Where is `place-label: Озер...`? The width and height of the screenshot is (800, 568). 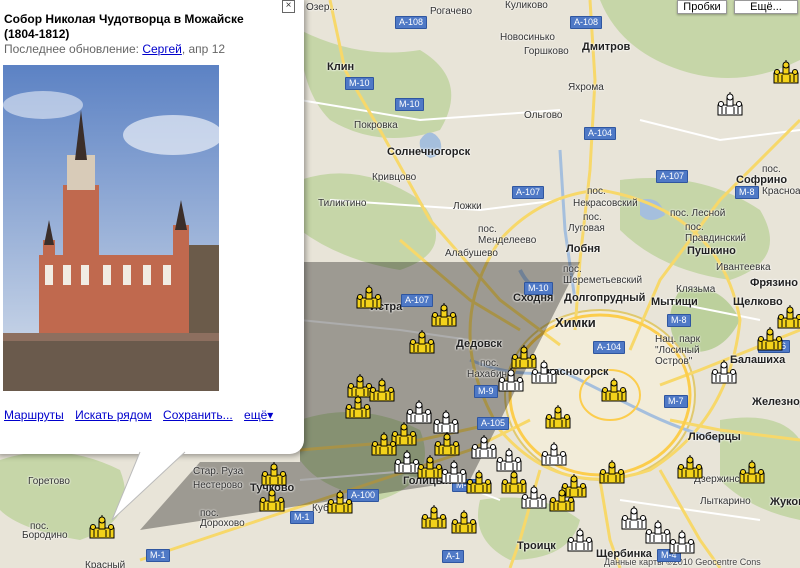
place-label: Озер... is located at coordinates (322, 7).